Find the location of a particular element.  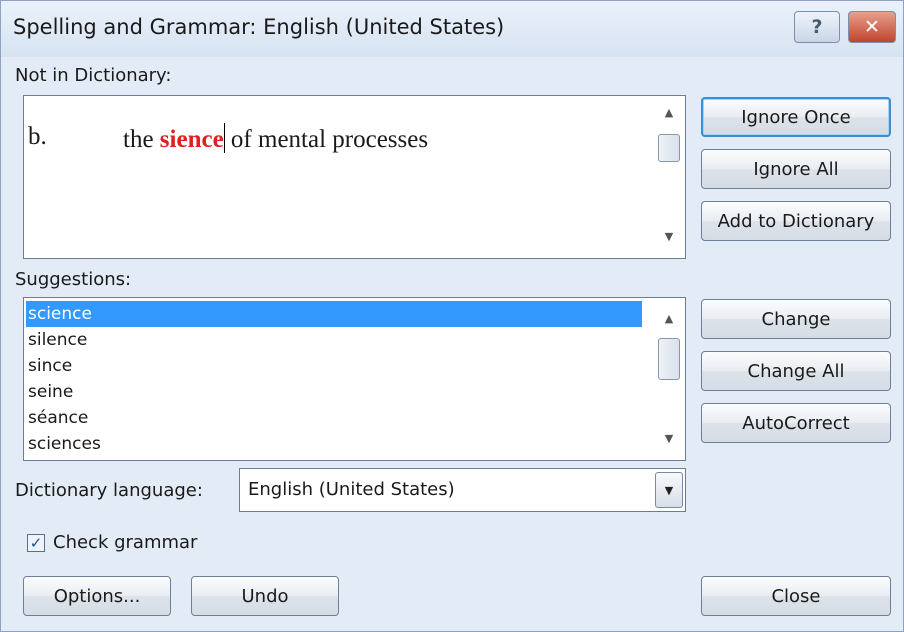

chevron-down-icon: ▼ is located at coordinates (669, 490).